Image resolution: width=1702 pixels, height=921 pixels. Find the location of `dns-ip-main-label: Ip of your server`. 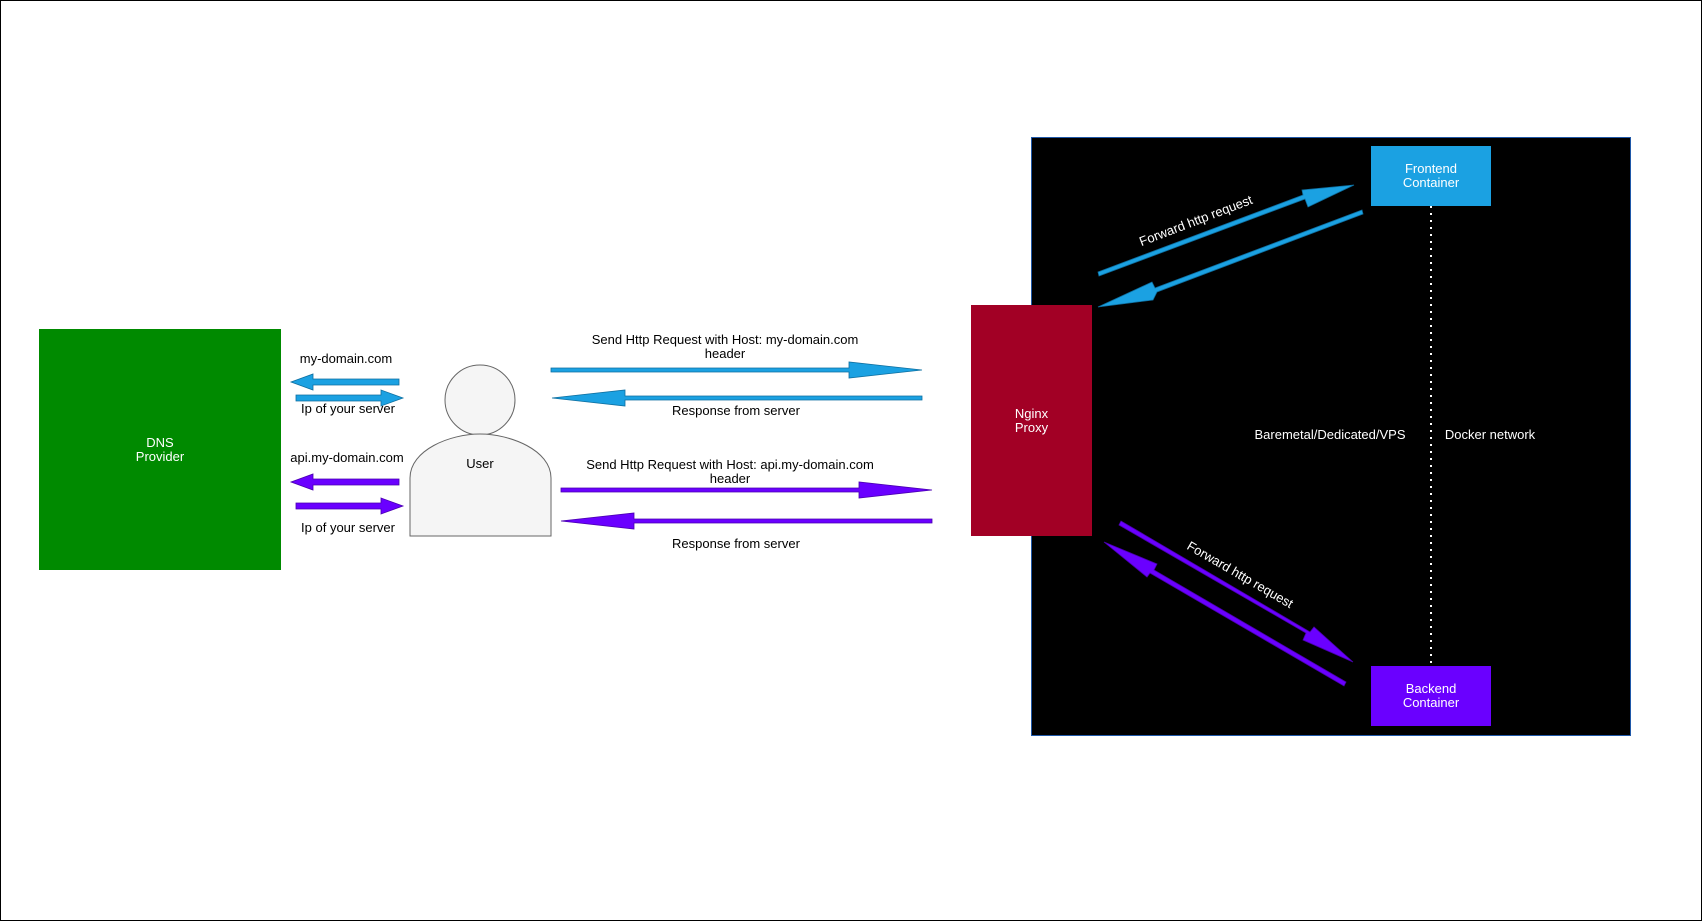

dns-ip-main-label: Ip of your server is located at coordinates (348, 408).